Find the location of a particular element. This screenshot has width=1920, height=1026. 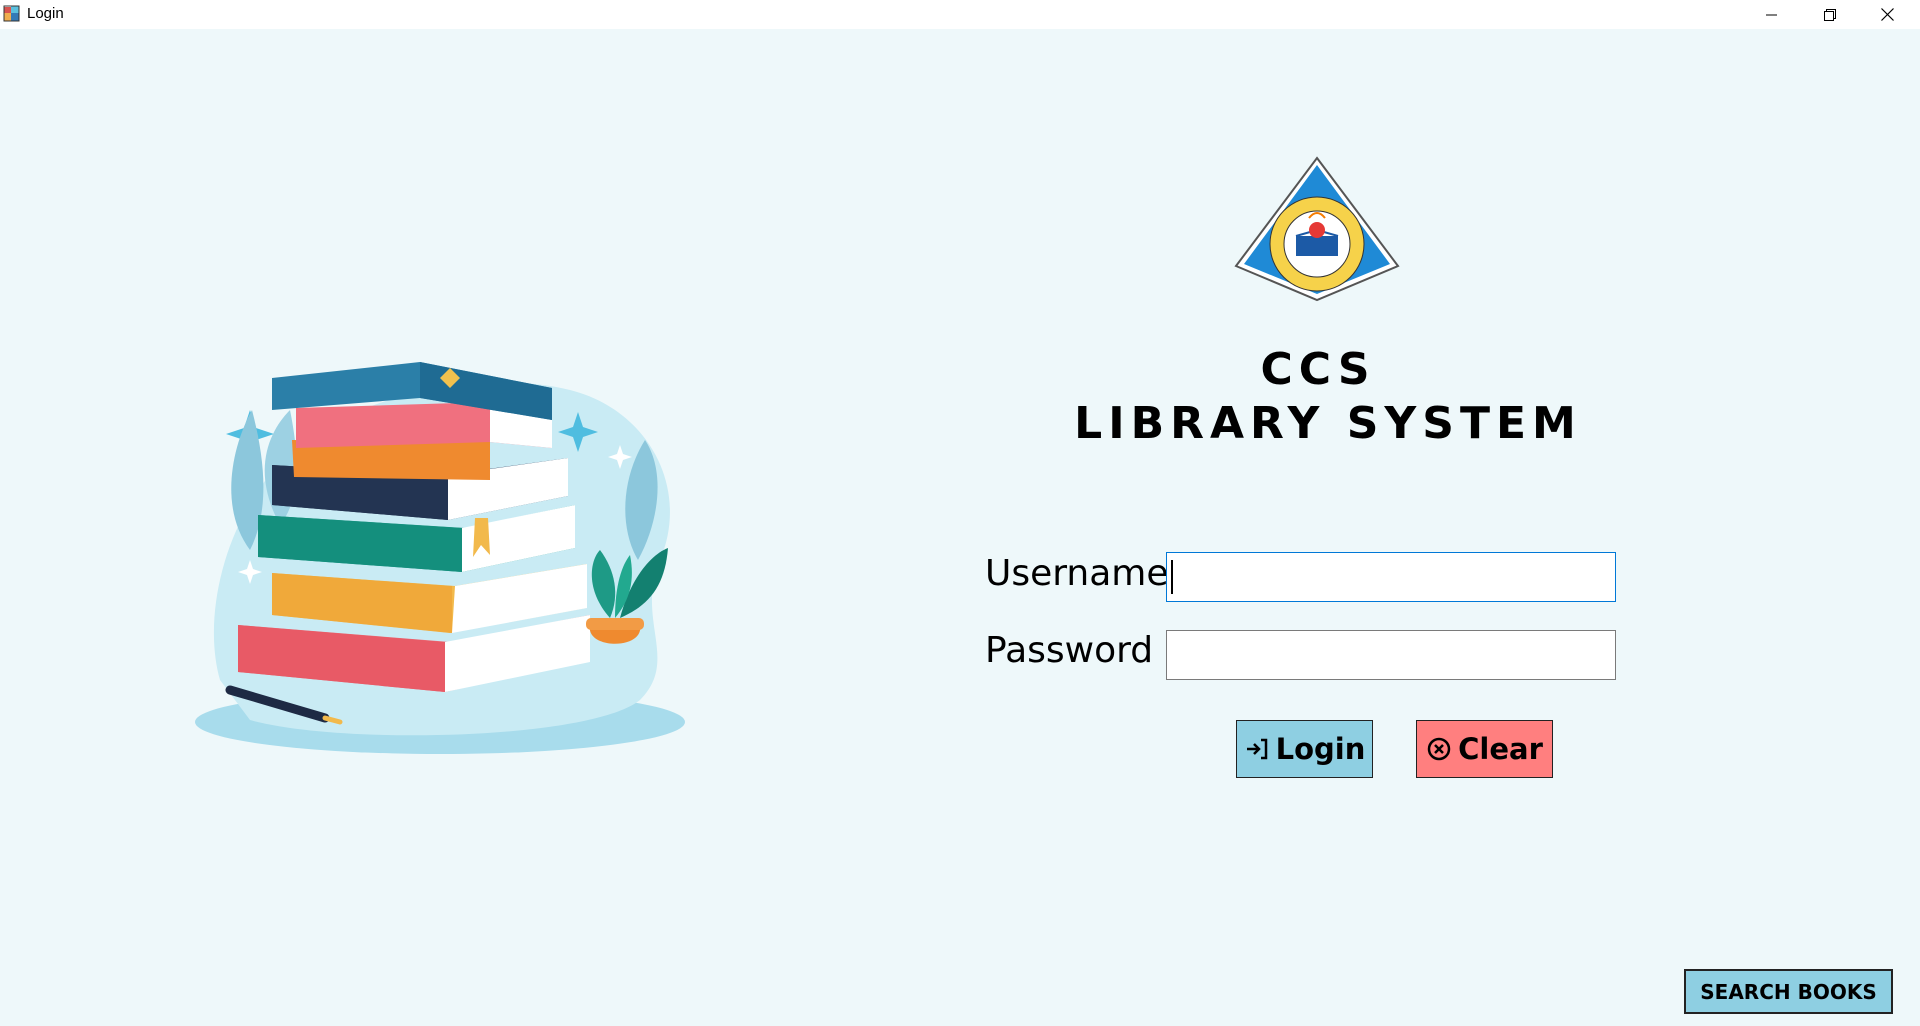

username-label: Username is located at coordinates (1077, 573).